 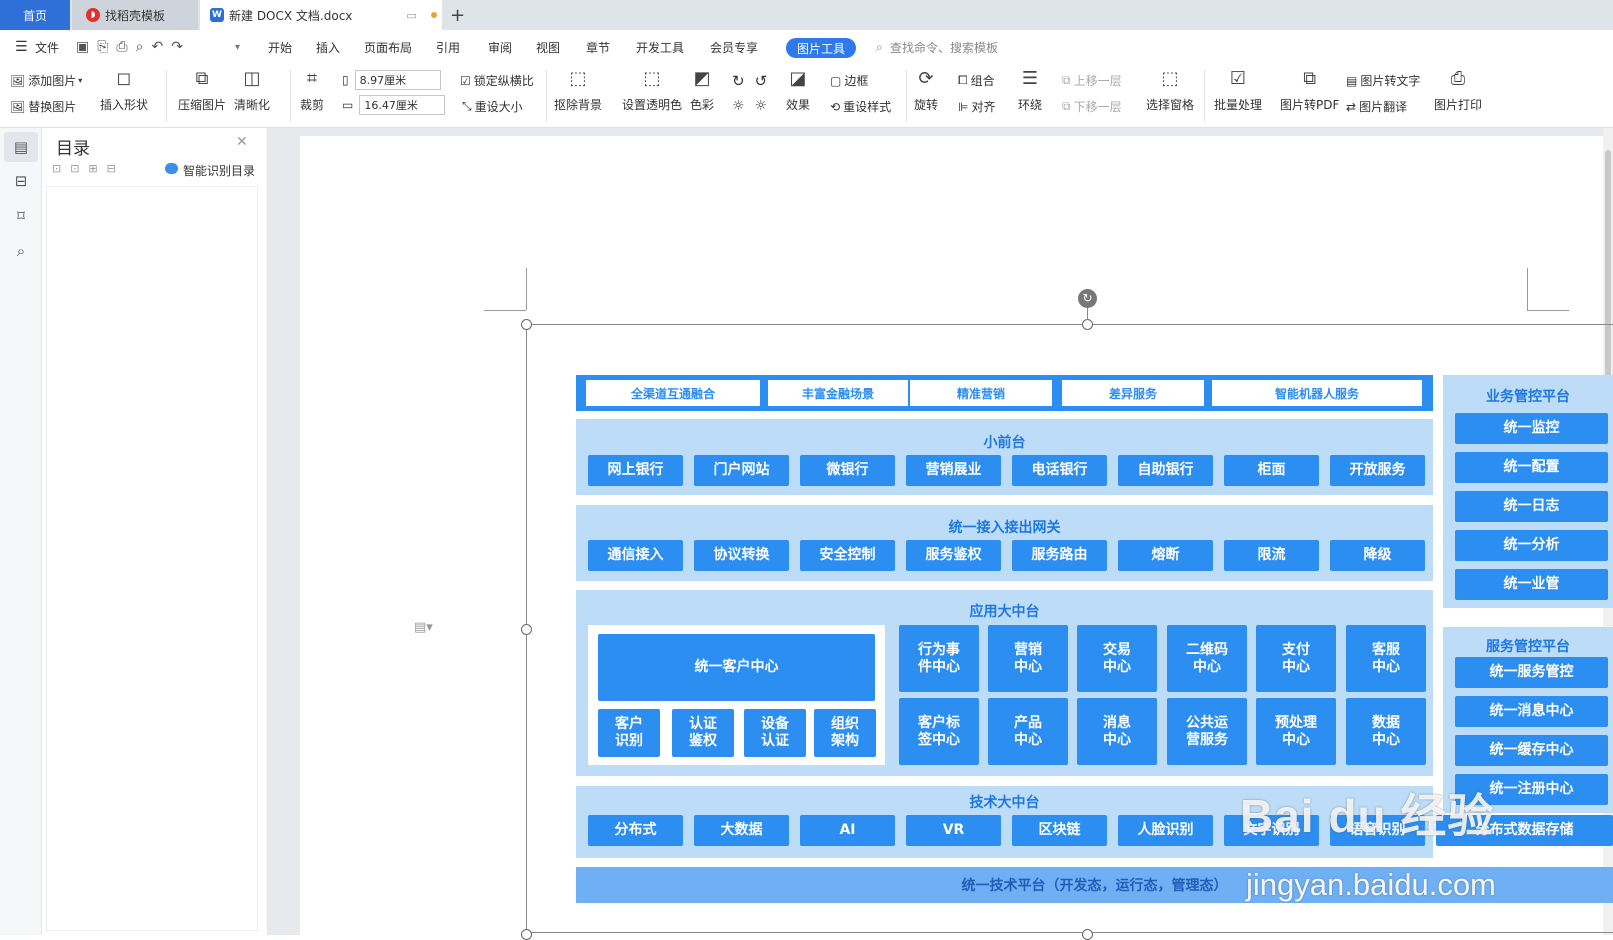 What do you see at coordinates (21, 147) in the screenshot?
I see `toc-icon: ▤` at bounding box center [21, 147].